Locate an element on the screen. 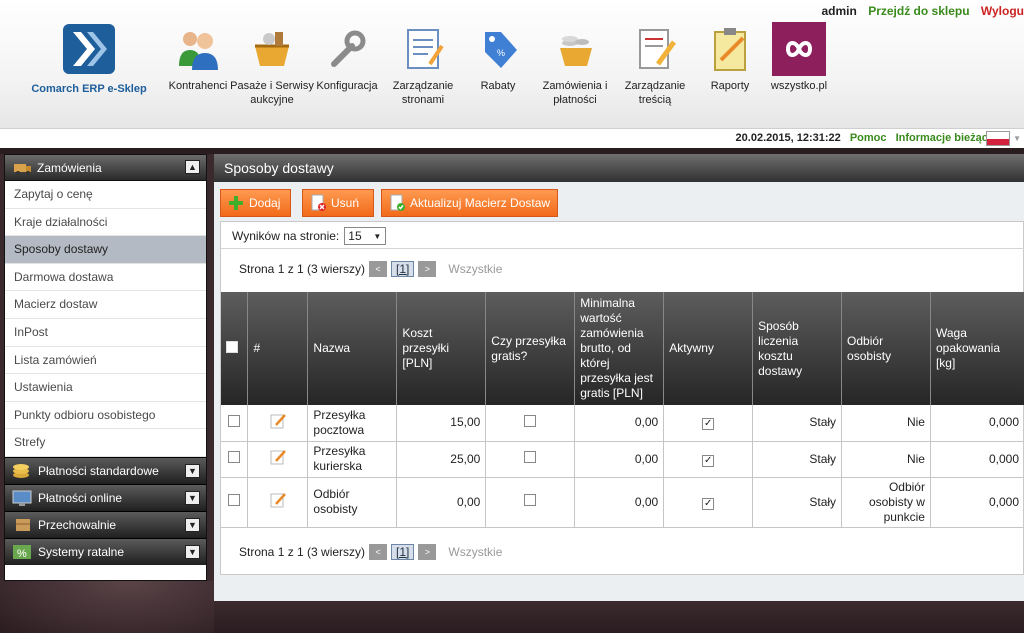 The width and height of the screenshot is (1024, 633). sidebar-item-zapytaj: Zapytaj o cenę is located at coordinates (105, 195).